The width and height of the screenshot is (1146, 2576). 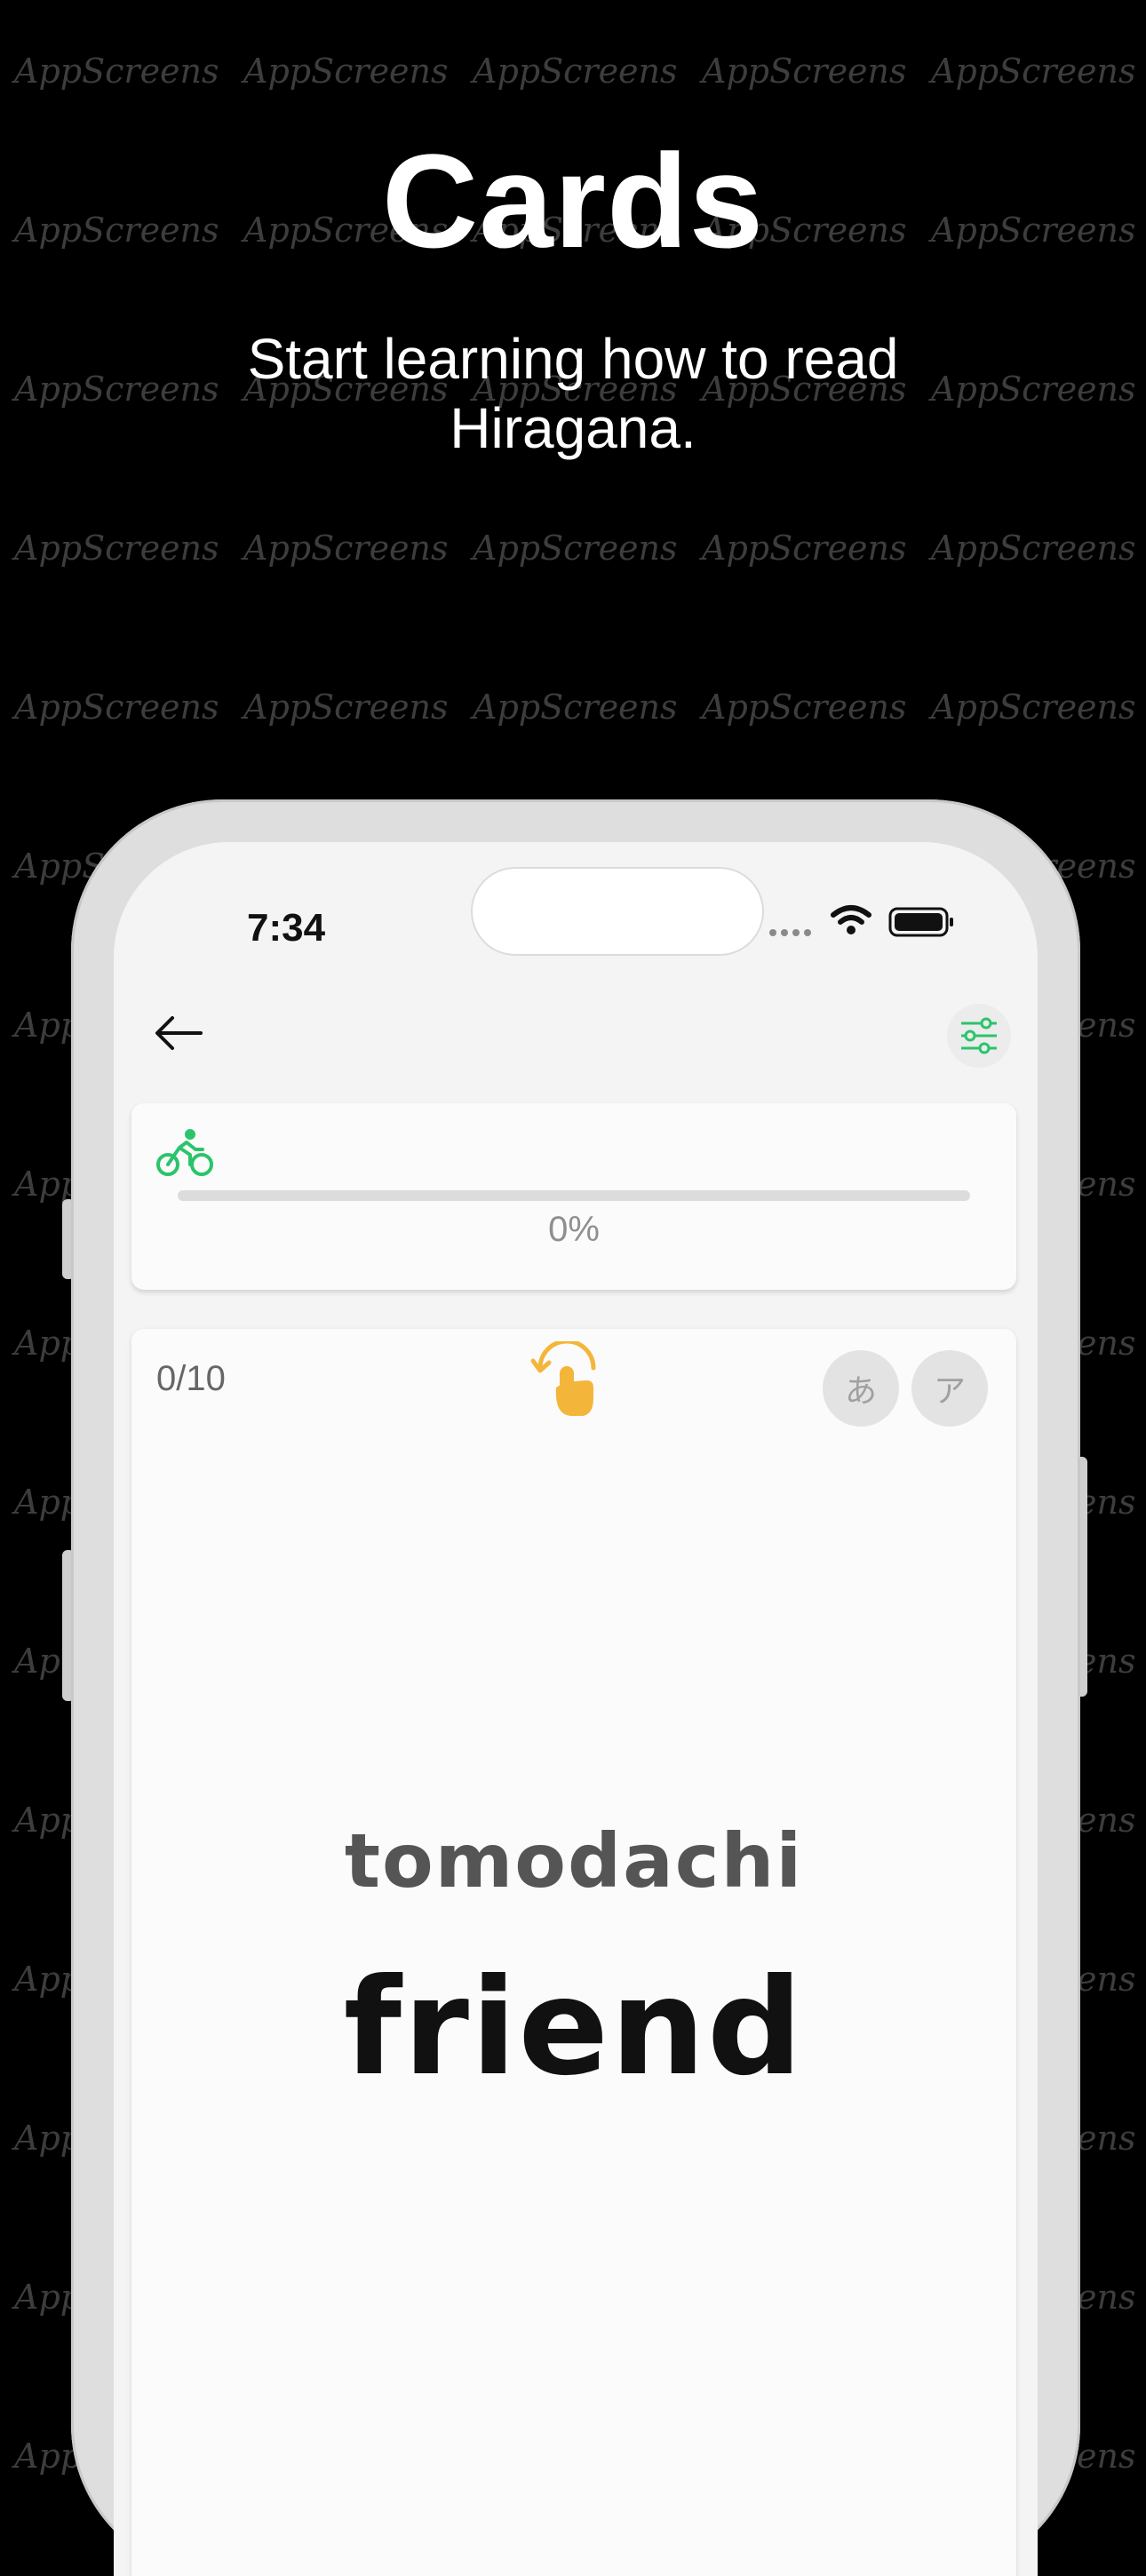 I want to click on promo-title: Cards, so click(x=573, y=200).